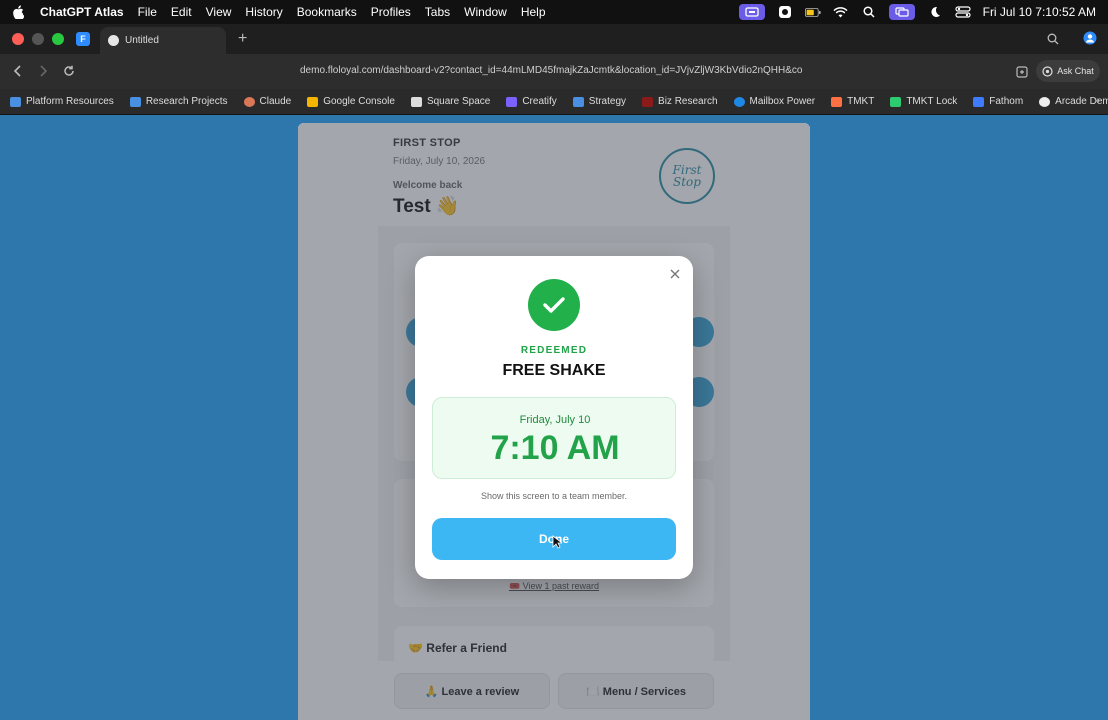 The width and height of the screenshot is (1108, 720). Describe the element at coordinates (416, 101) in the screenshot. I see `squarespace-icon` at that location.